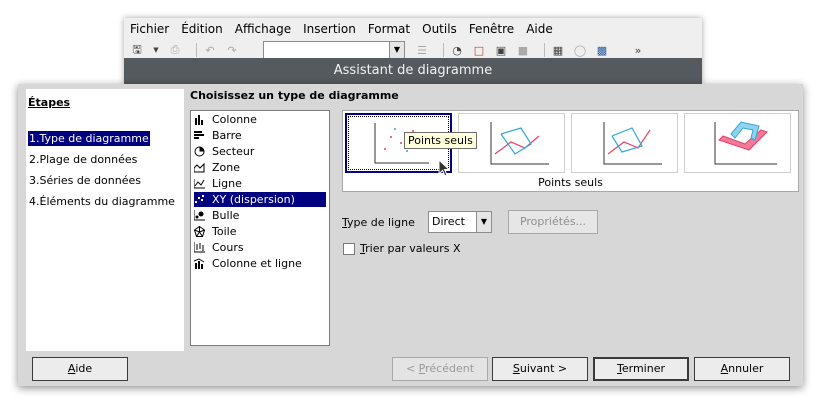  I want to click on bar-chart-icon, so click(199, 135).